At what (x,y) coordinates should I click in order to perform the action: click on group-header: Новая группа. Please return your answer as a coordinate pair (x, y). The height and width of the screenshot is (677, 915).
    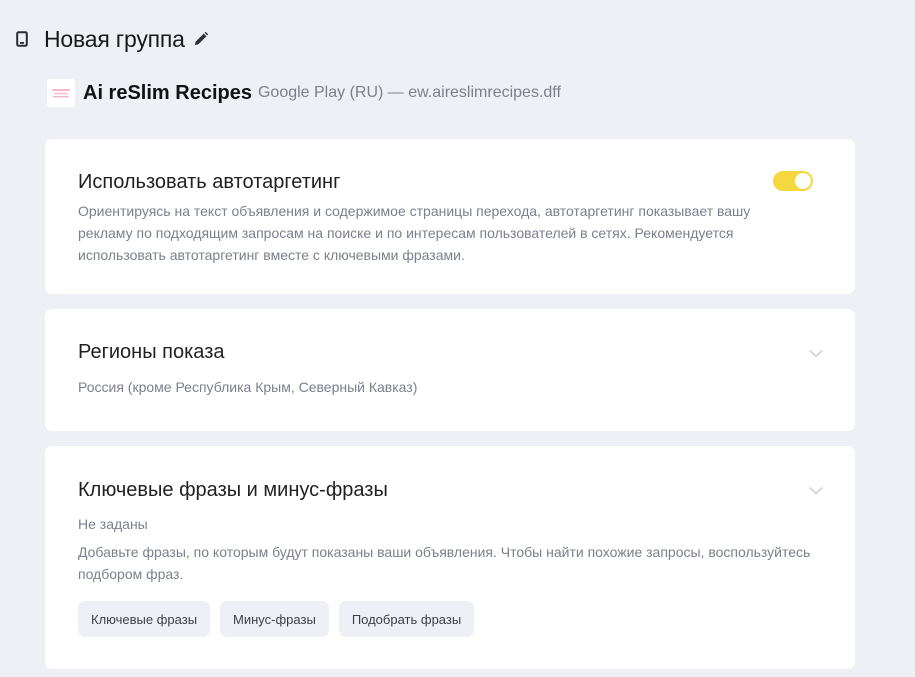
    Looking at the image, I should click on (112, 39).